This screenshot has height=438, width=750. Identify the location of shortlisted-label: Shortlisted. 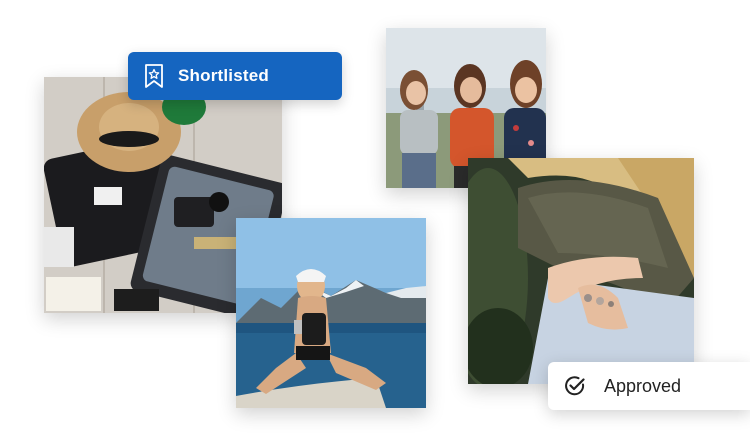
(223, 75).